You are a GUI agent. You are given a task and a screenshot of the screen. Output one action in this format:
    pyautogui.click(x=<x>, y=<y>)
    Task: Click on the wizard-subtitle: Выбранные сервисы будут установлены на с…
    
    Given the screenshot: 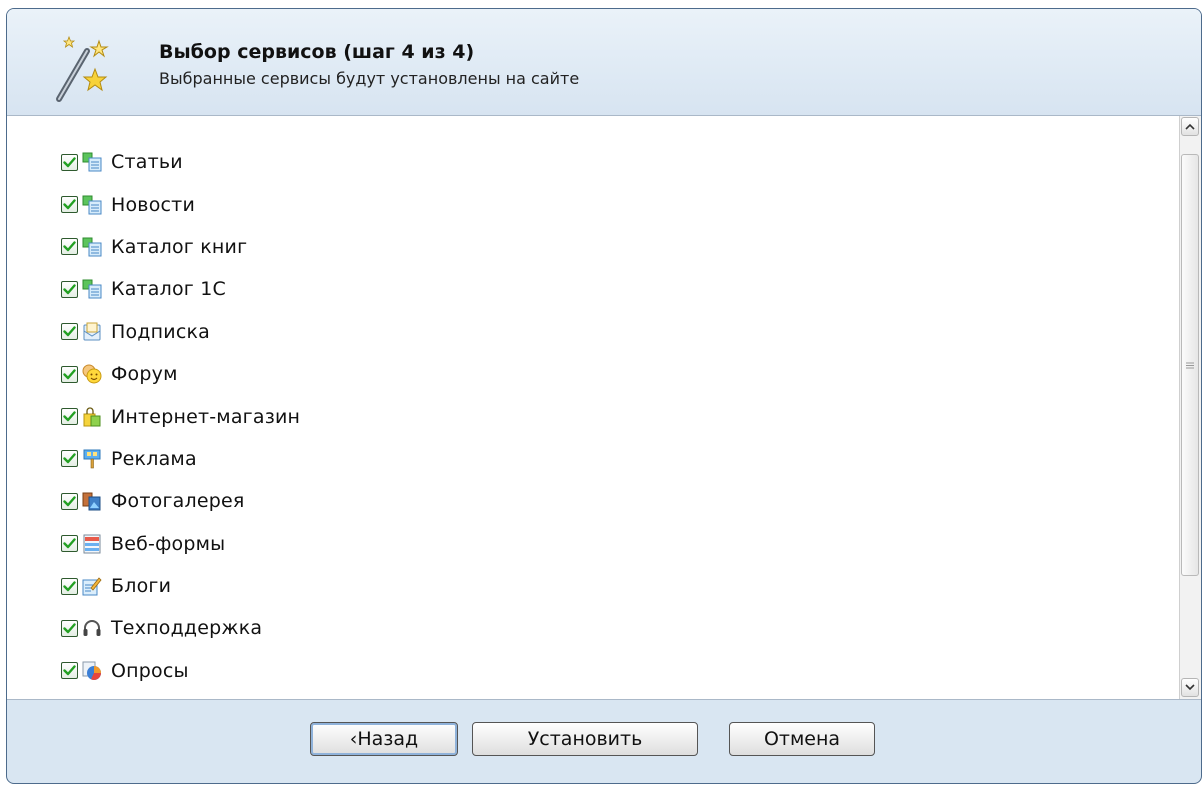 What is the action you would take?
    pyautogui.click(x=369, y=78)
    